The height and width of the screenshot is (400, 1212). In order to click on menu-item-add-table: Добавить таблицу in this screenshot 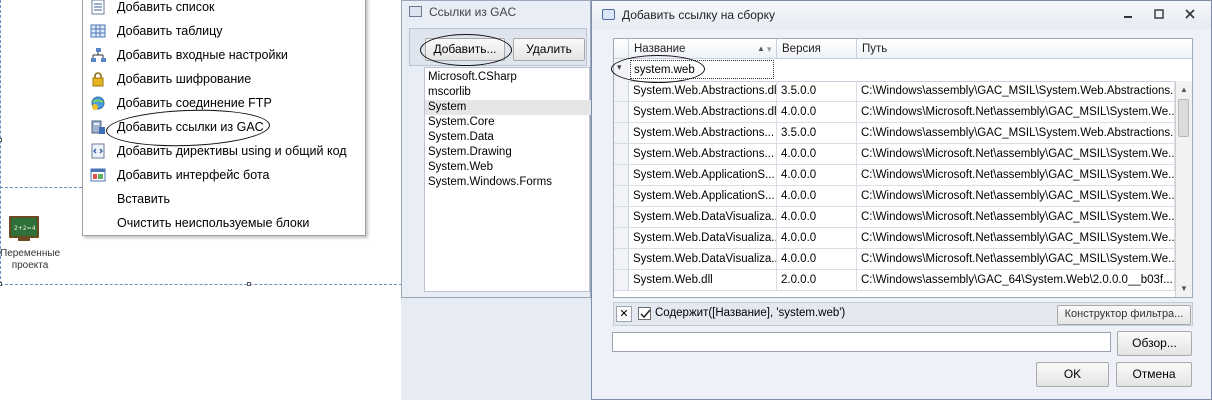, I will do `click(224, 31)`.